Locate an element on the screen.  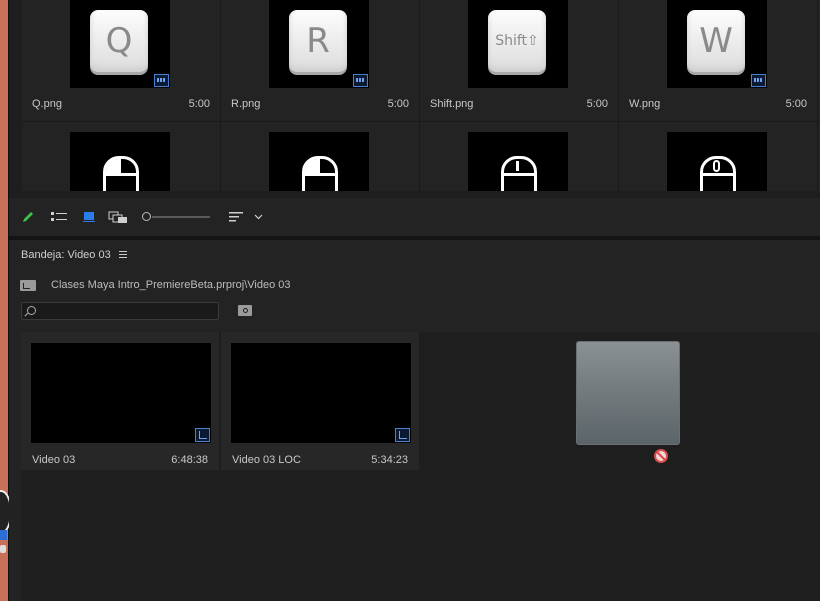
thumbnail: W is located at coordinates (717, 44).